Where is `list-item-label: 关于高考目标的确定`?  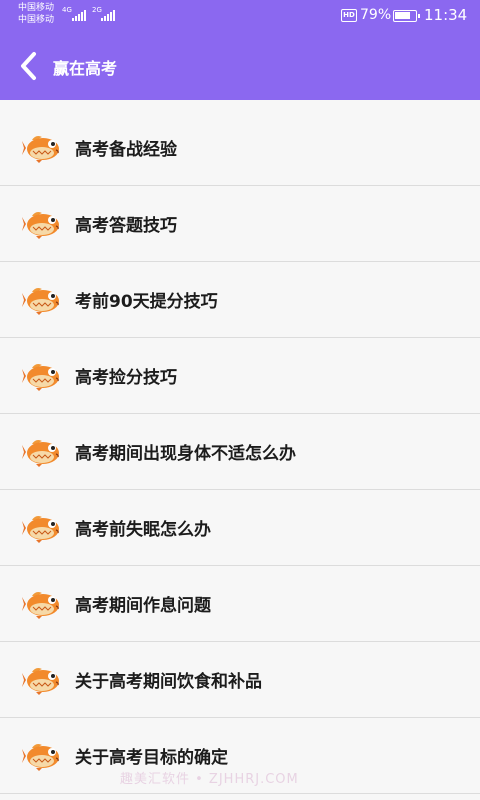 list-item-label: 关于高考目标的确定 is located at coordinates (151, 758).